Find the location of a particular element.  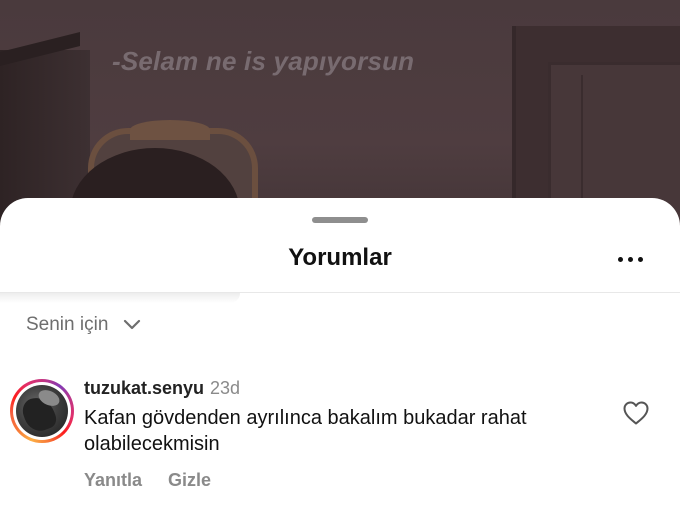

header-shadow is located at coordinates (120, 298).